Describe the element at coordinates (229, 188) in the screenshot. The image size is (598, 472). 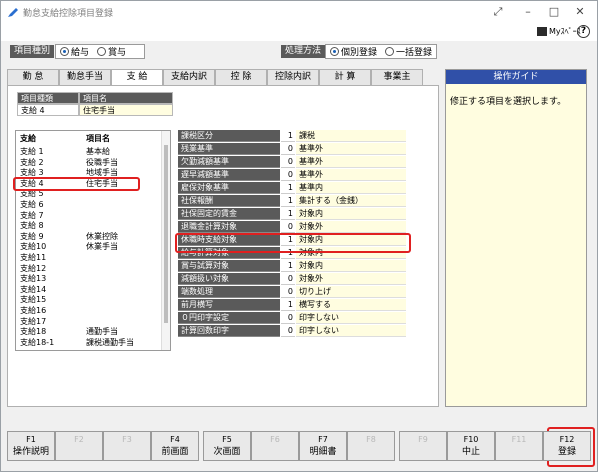
I see `property-name: 雇保対象基準` at that location.